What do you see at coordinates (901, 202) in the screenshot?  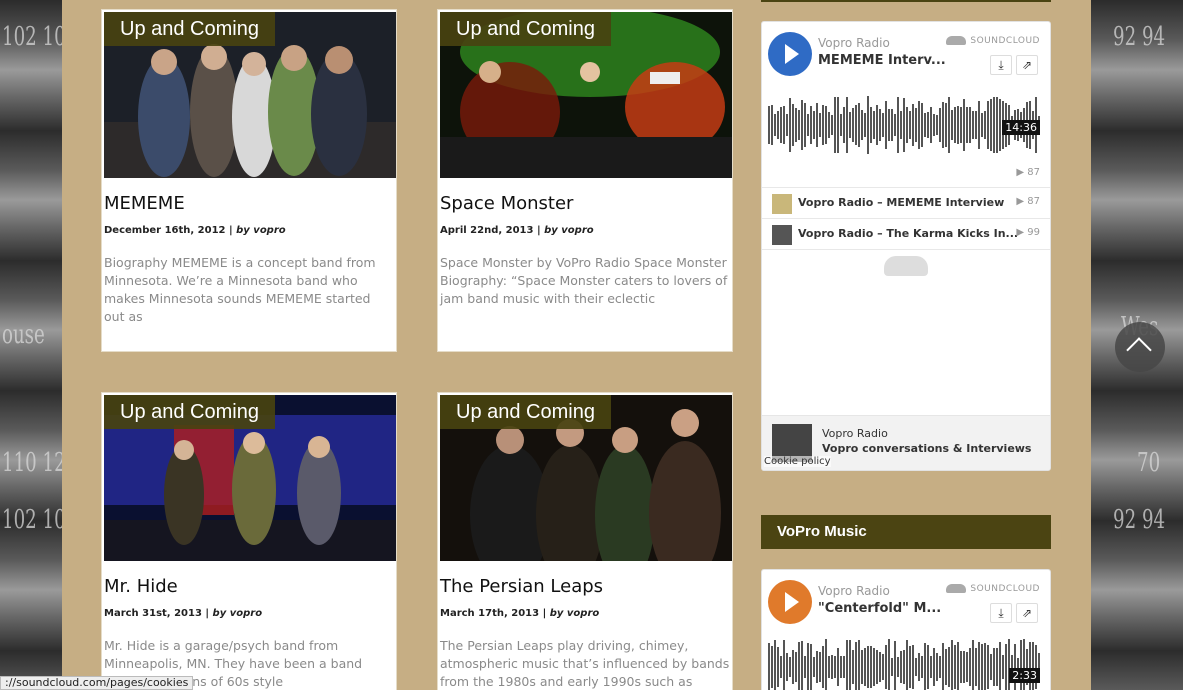 I see `track-name: Vopro Radio – MEMEME Interview` at bounding box center [901, 202].